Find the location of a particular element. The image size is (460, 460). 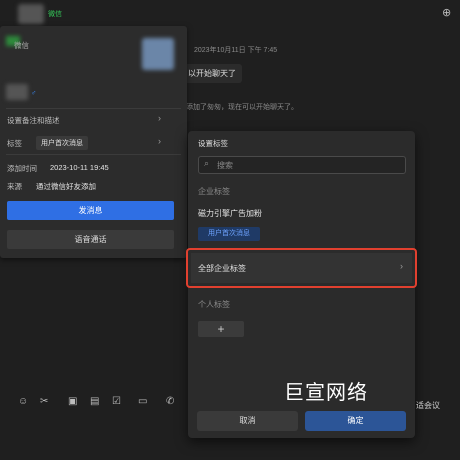

checklist-icon: ☑ is located at coordinates (116, 401).